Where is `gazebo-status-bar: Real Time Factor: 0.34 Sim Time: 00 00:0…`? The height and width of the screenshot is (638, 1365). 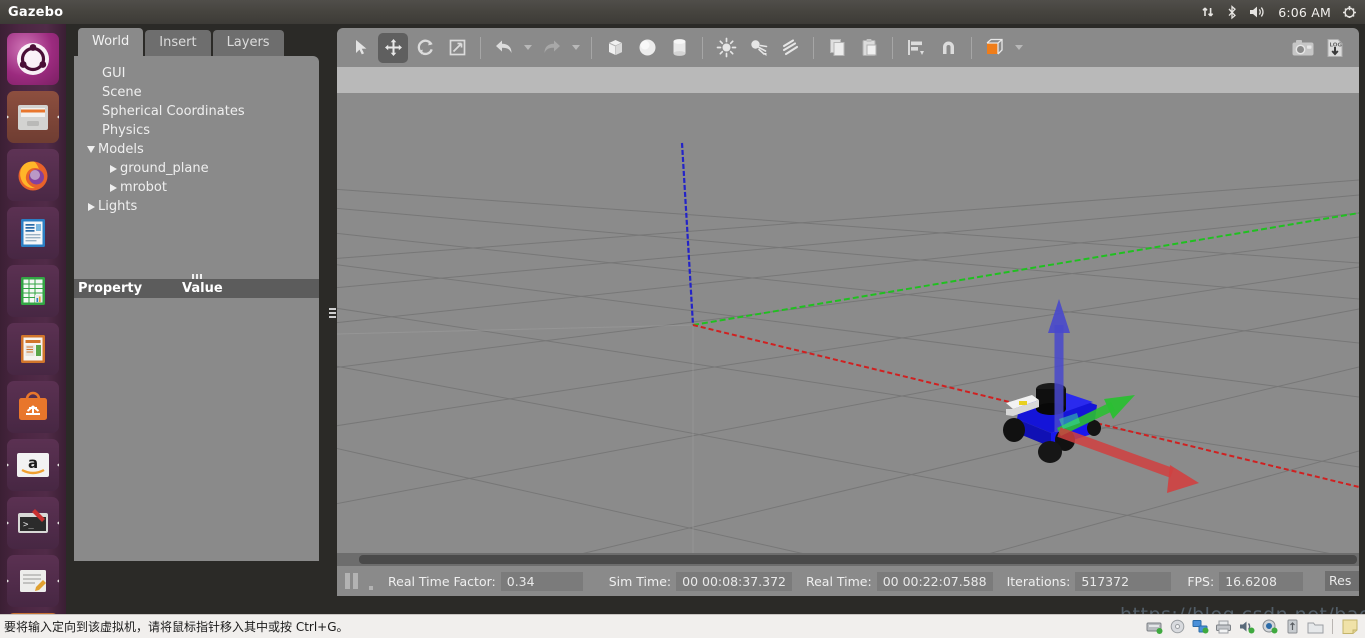 gazebo-status-bar: Real Time Factor: 0.34 Sim Time: 00 00:0… is located at coordinates (848, 581).